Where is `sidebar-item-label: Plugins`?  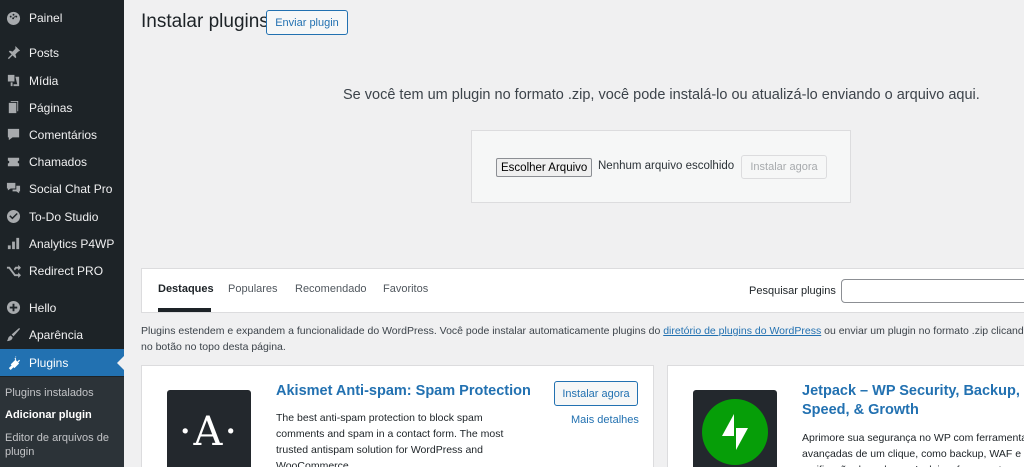
sidebar-item-label: Plugins is located at coordinates (49, 362).